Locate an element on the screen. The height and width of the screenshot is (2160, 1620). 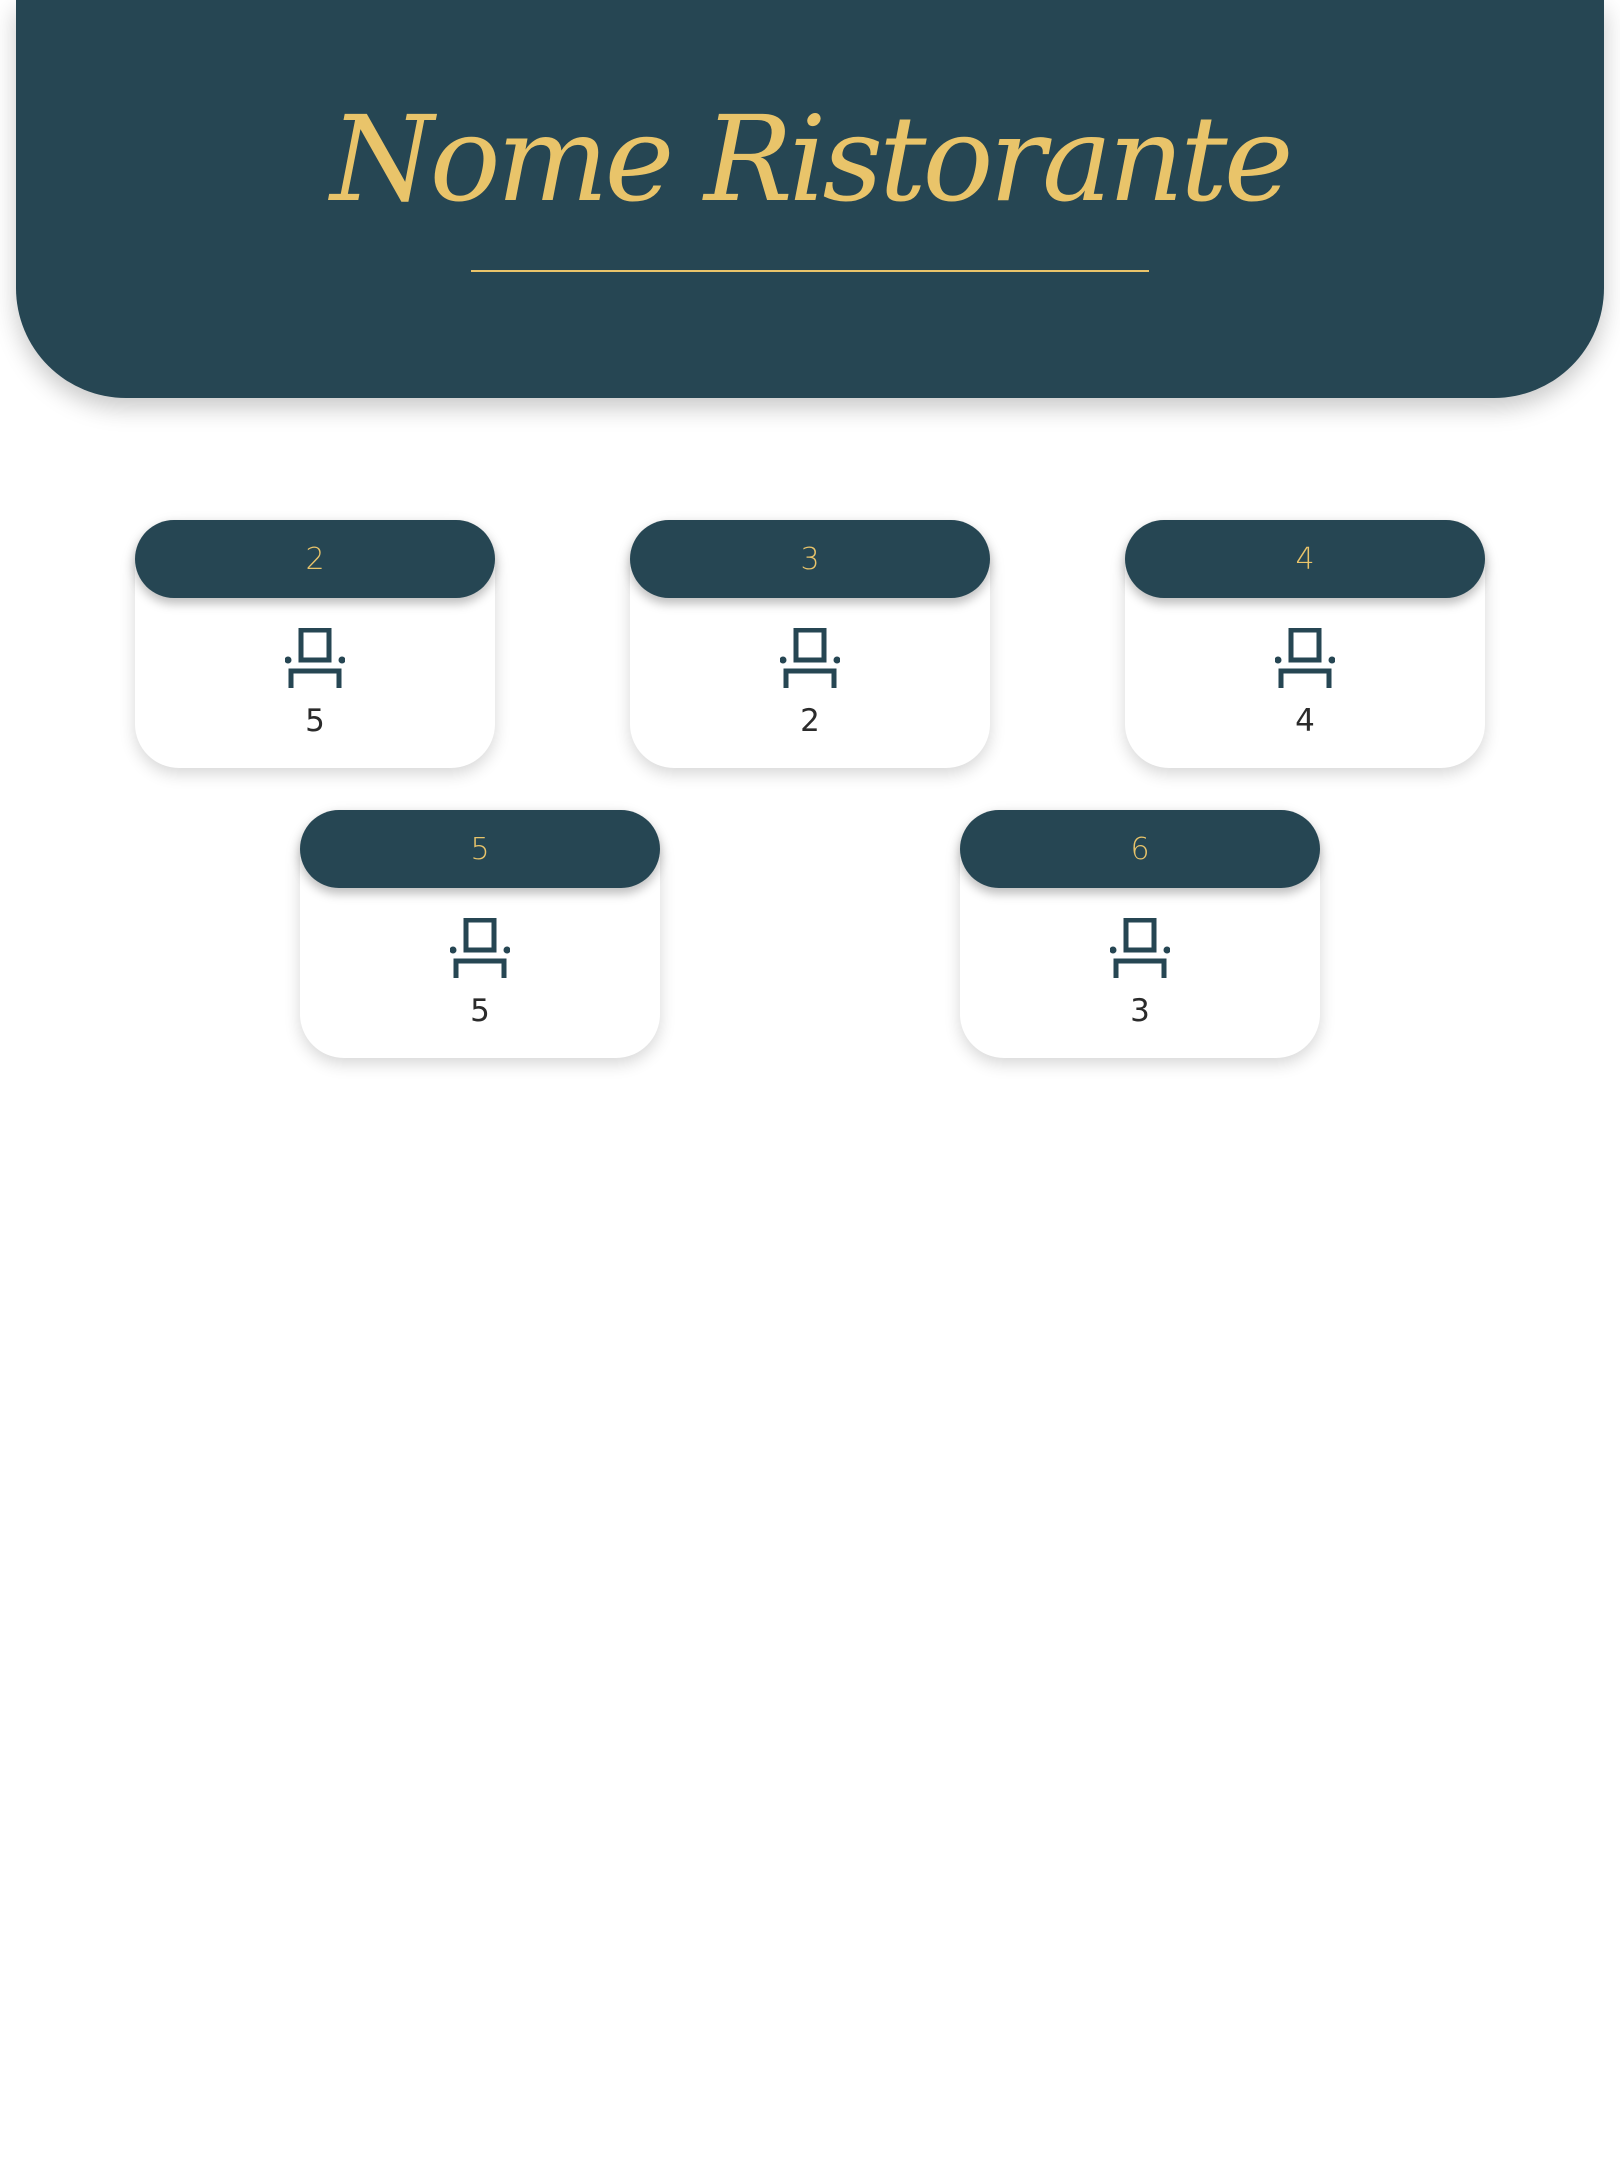
seat-count: 4 is located at coordinates (1305, 721).